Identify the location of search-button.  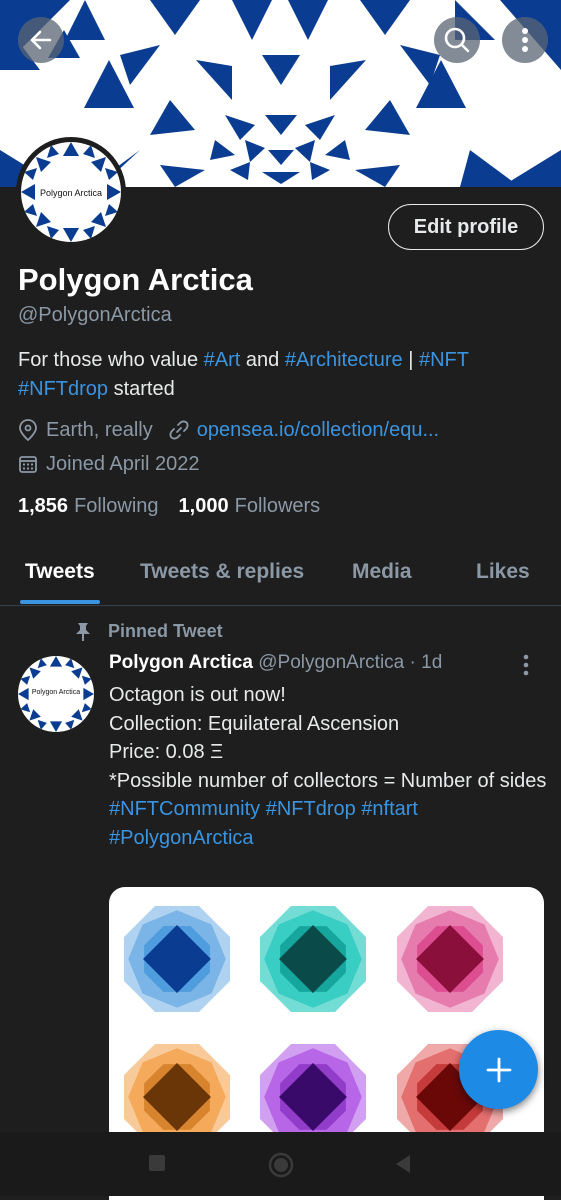
(457, 40).